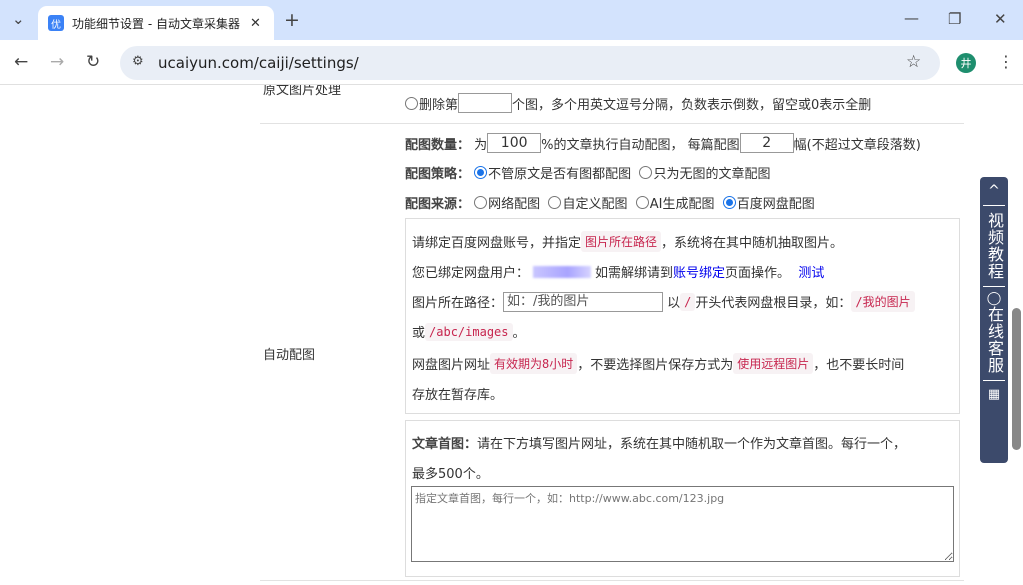 The image size is (1023, 585). I want to click on baidu-line-3: 图片所在路径： 如：/我的图片 以 / 开头代表网盘根目录，如：/我的图片, so click(663, 301).